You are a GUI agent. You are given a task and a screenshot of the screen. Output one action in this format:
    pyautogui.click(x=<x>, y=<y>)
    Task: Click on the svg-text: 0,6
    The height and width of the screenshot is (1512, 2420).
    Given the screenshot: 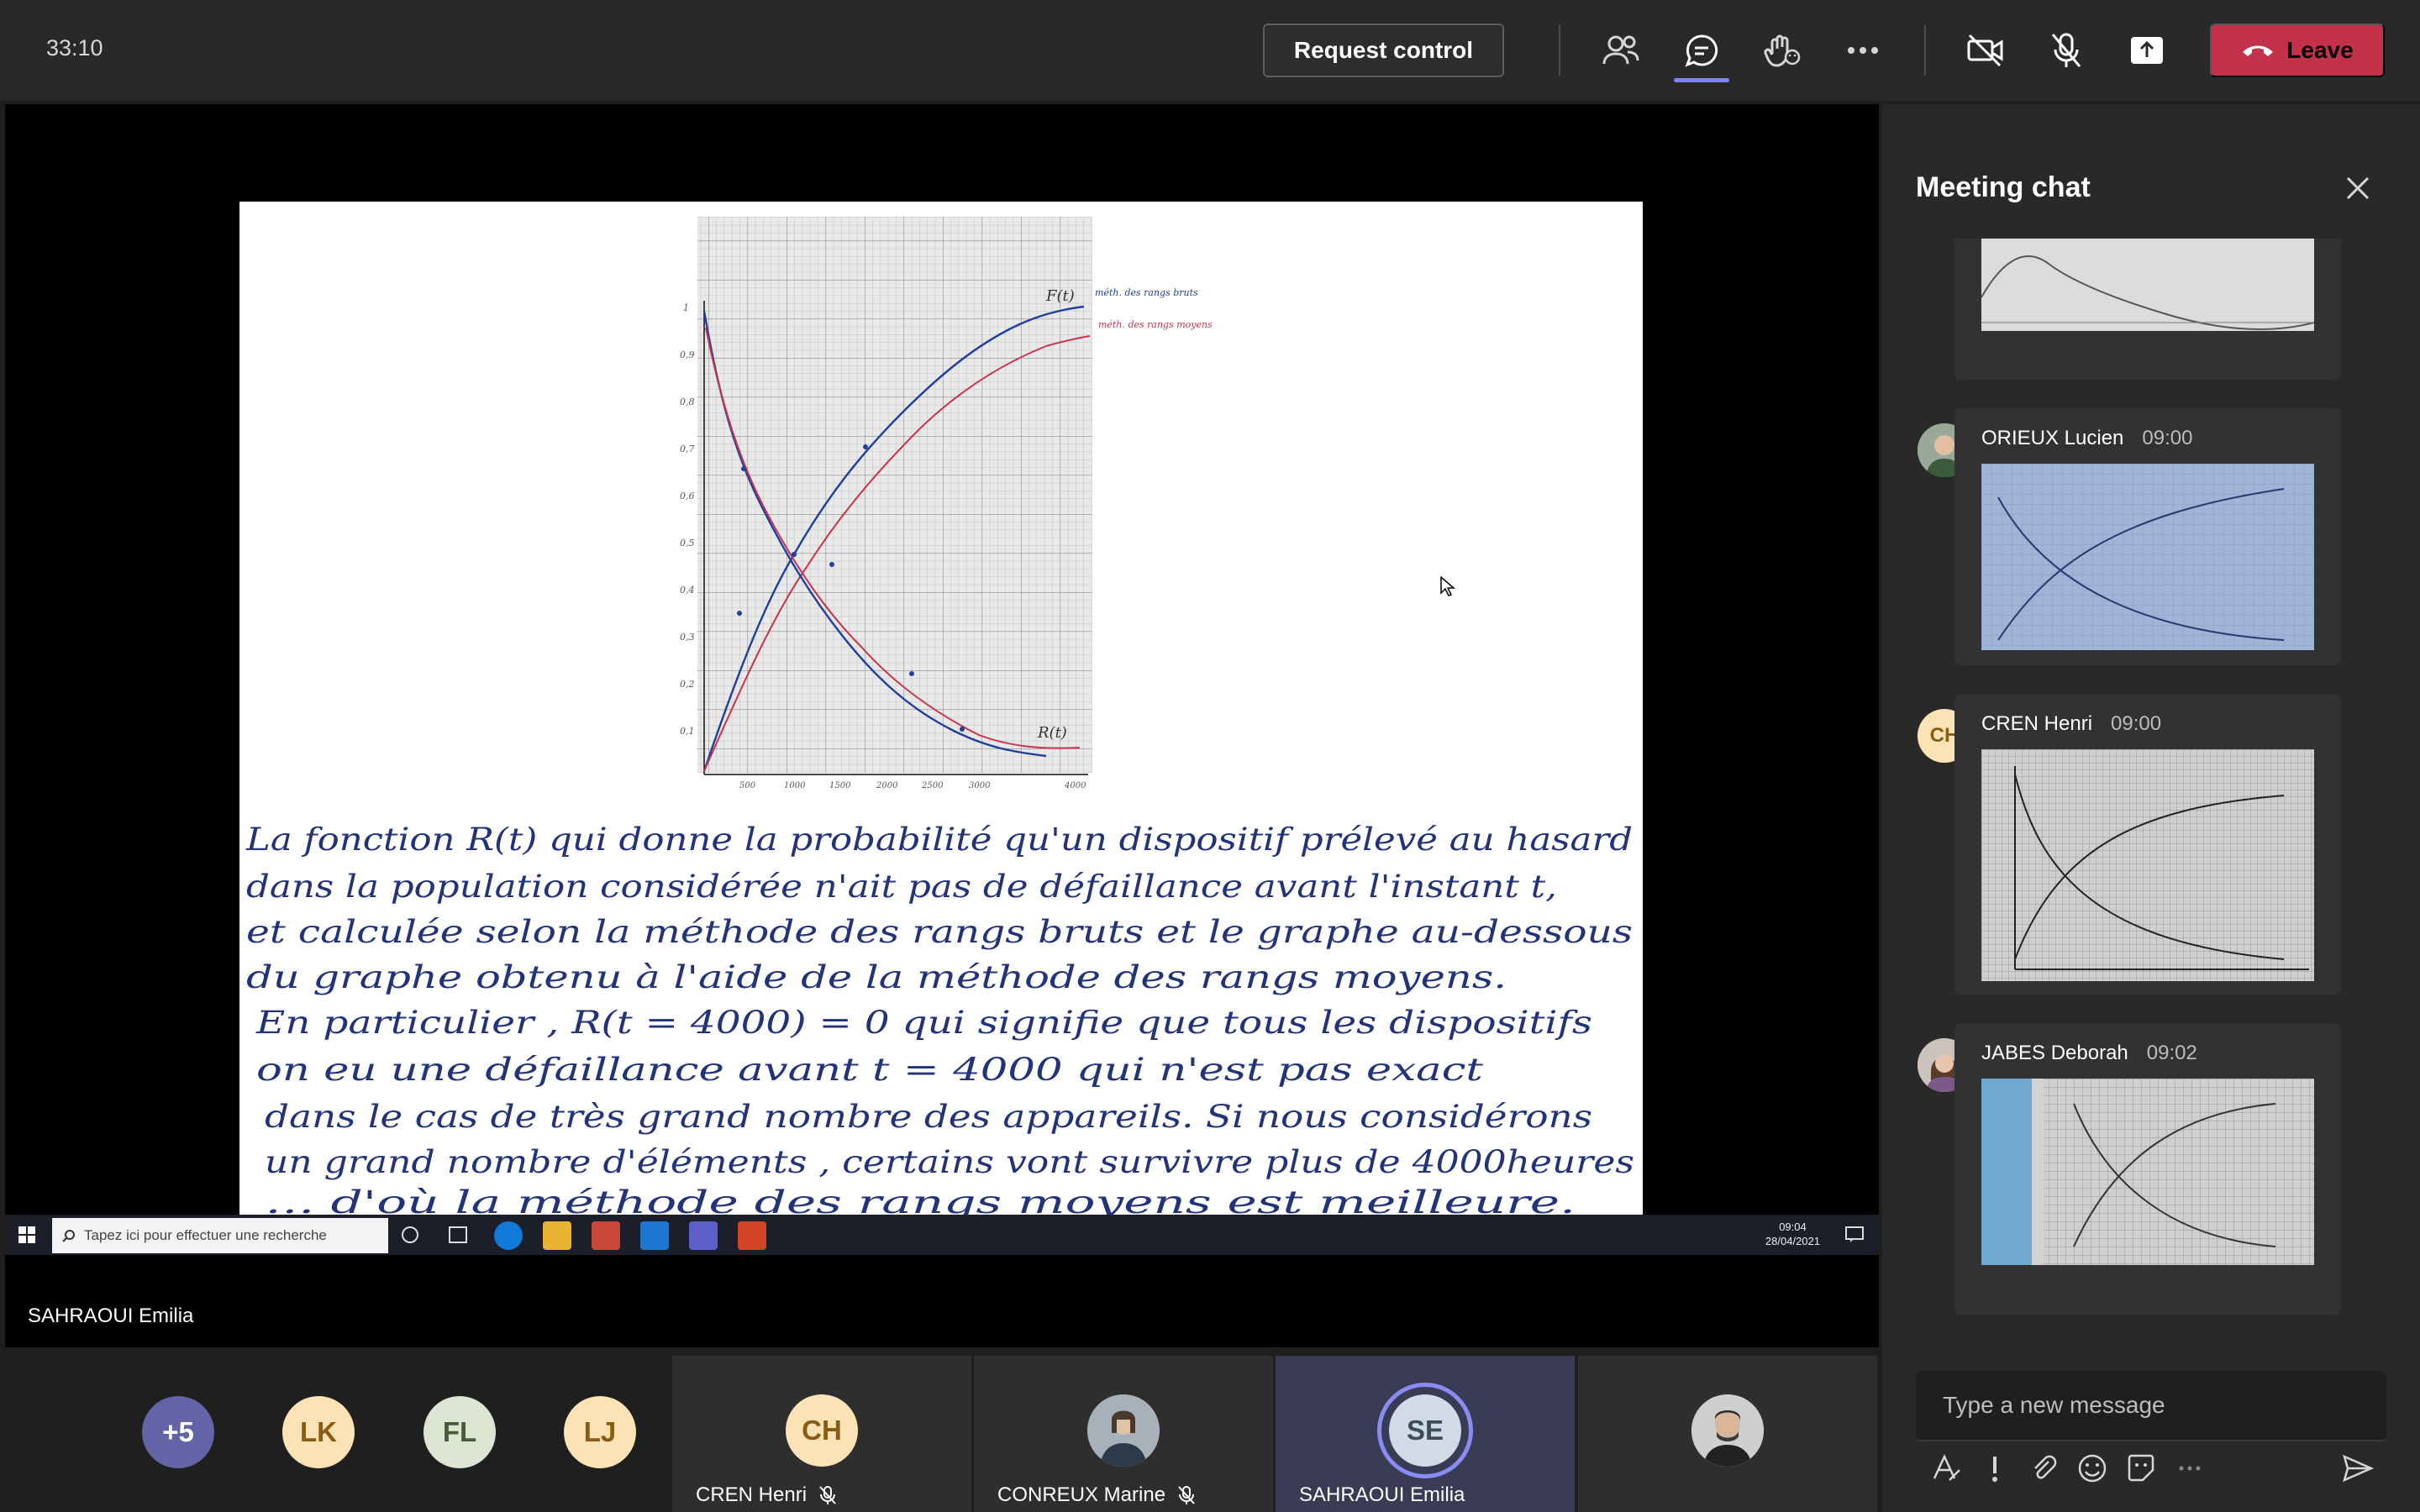 What is the action you would take?
    pyautogui.click(x=688, y=496)
    